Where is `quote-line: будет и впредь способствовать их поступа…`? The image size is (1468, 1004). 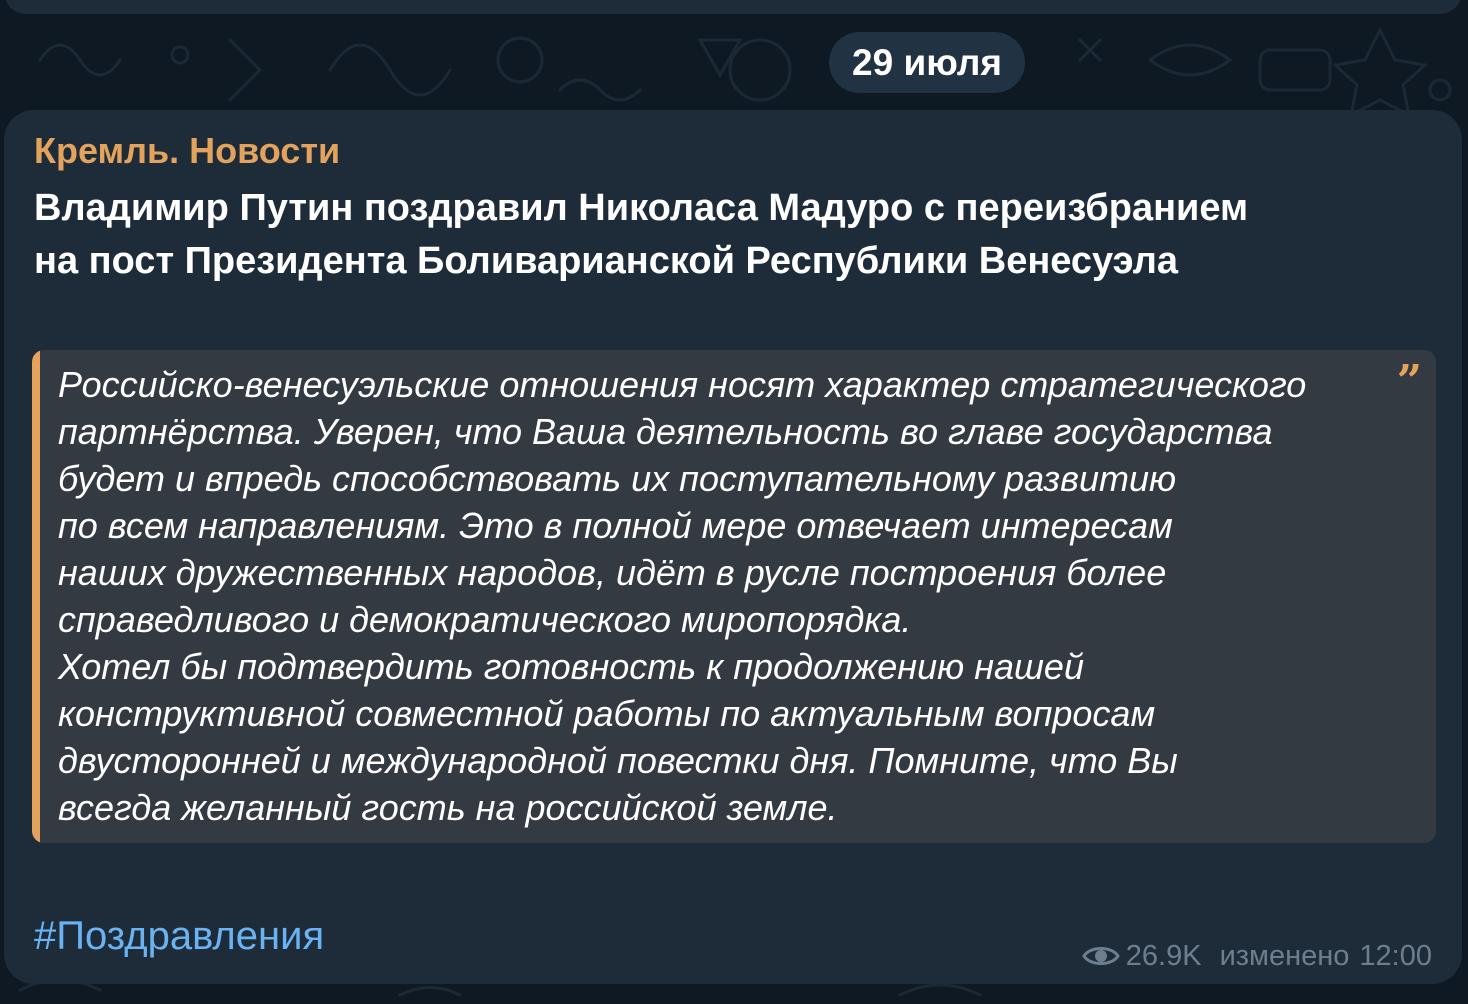 quote-line: будет и впредь способствовать их поступа… is located at coordinates (617, 478).